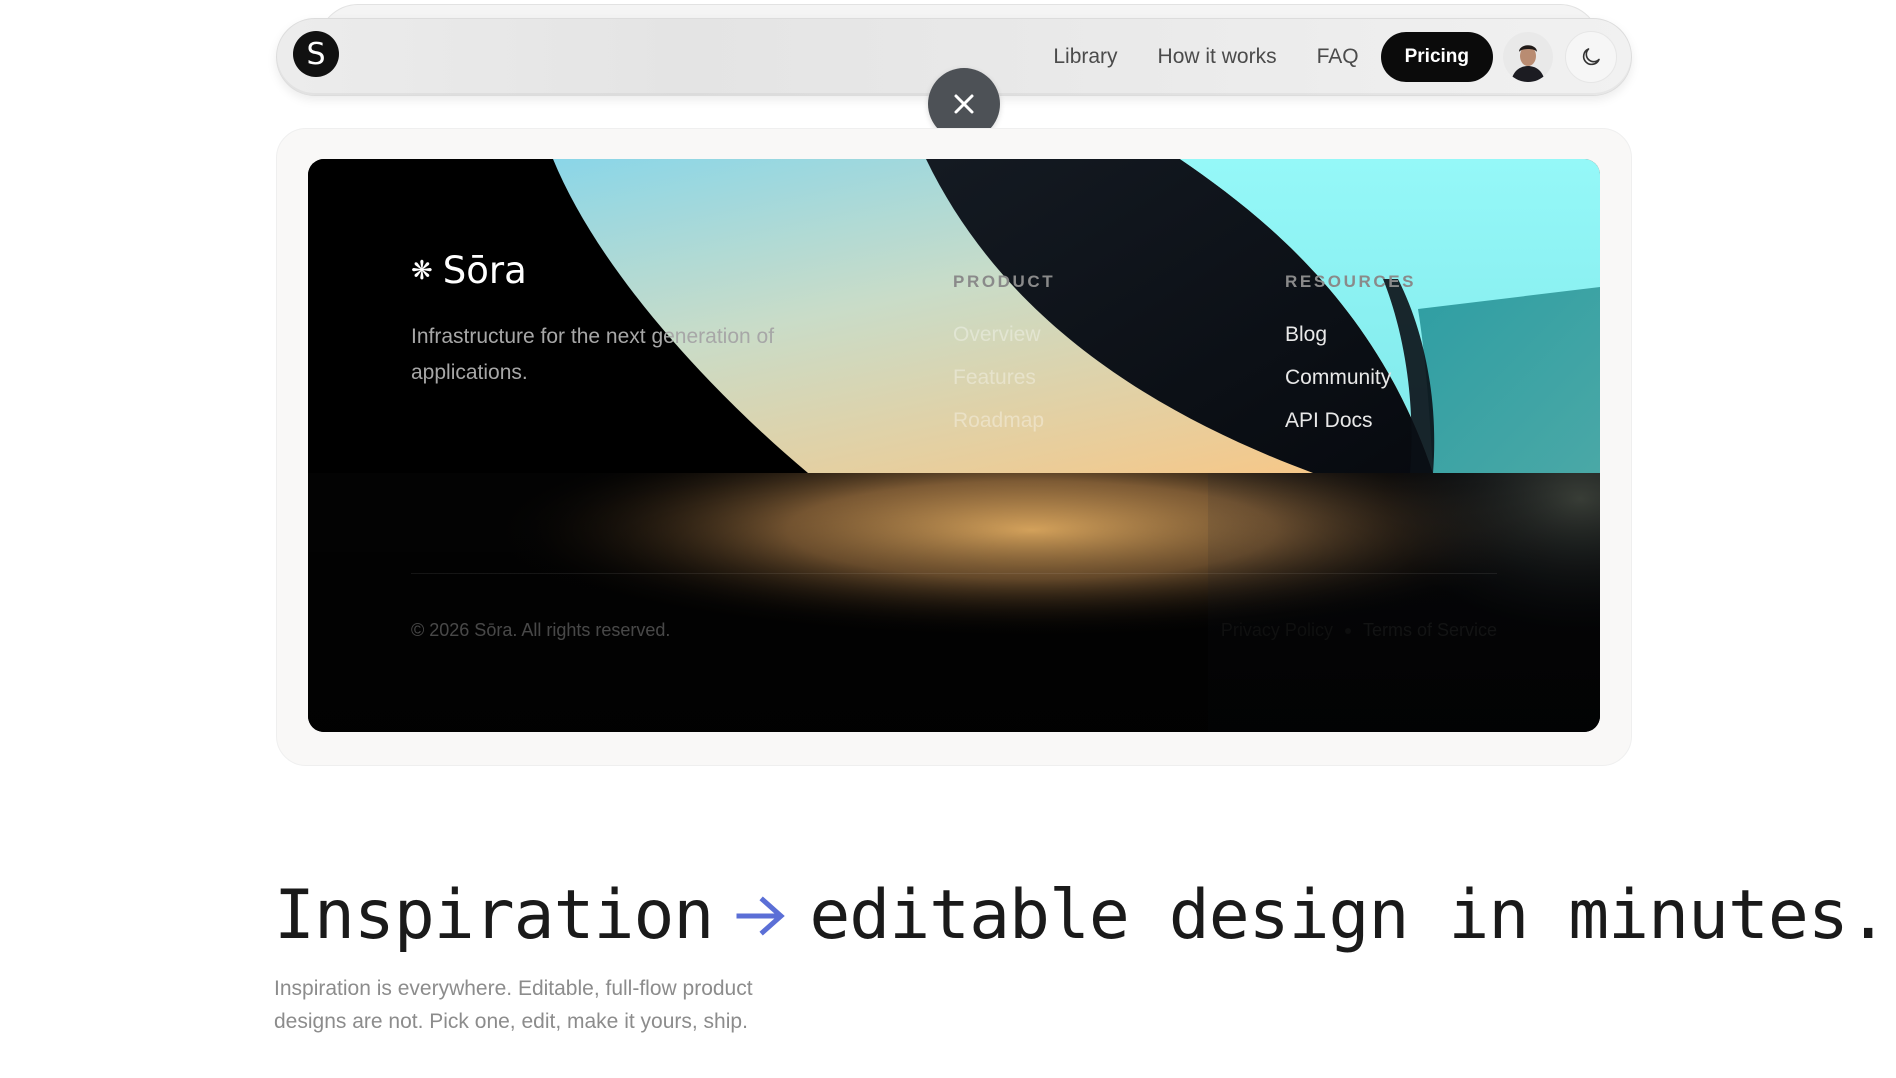 Image resolution: width=1896 pixels, height=1078 pixels. I want to click on copyright: © 2026 Sōra. All rights reserved., so click(541, 630).